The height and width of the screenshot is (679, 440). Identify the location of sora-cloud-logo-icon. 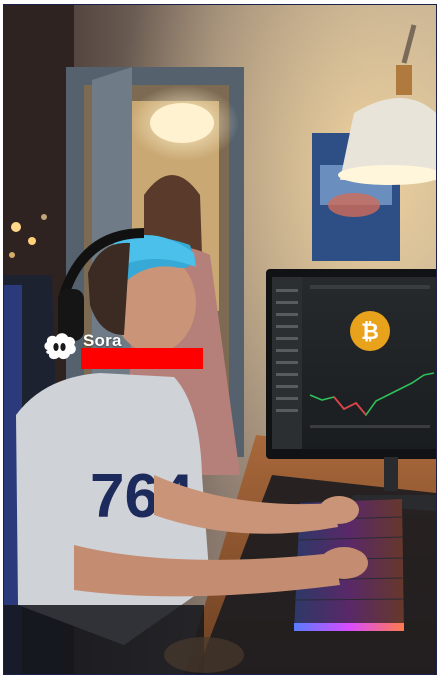
(60, 346).